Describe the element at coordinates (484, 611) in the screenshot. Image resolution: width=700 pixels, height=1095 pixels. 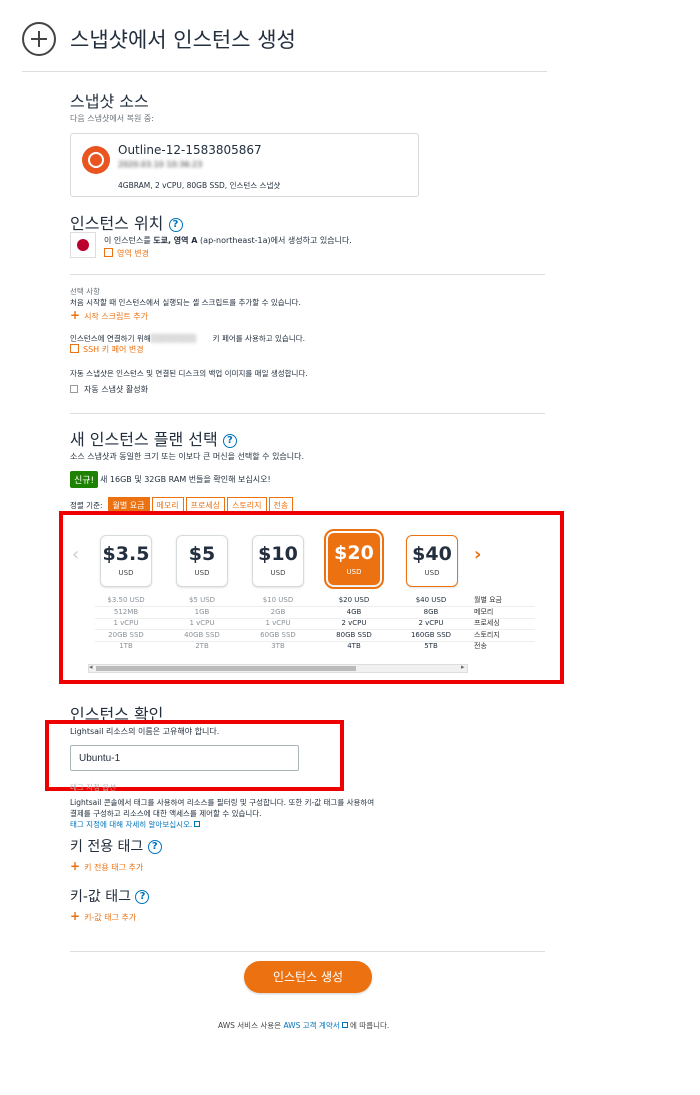
I see `spec-label-memory: 메모리` at that location.